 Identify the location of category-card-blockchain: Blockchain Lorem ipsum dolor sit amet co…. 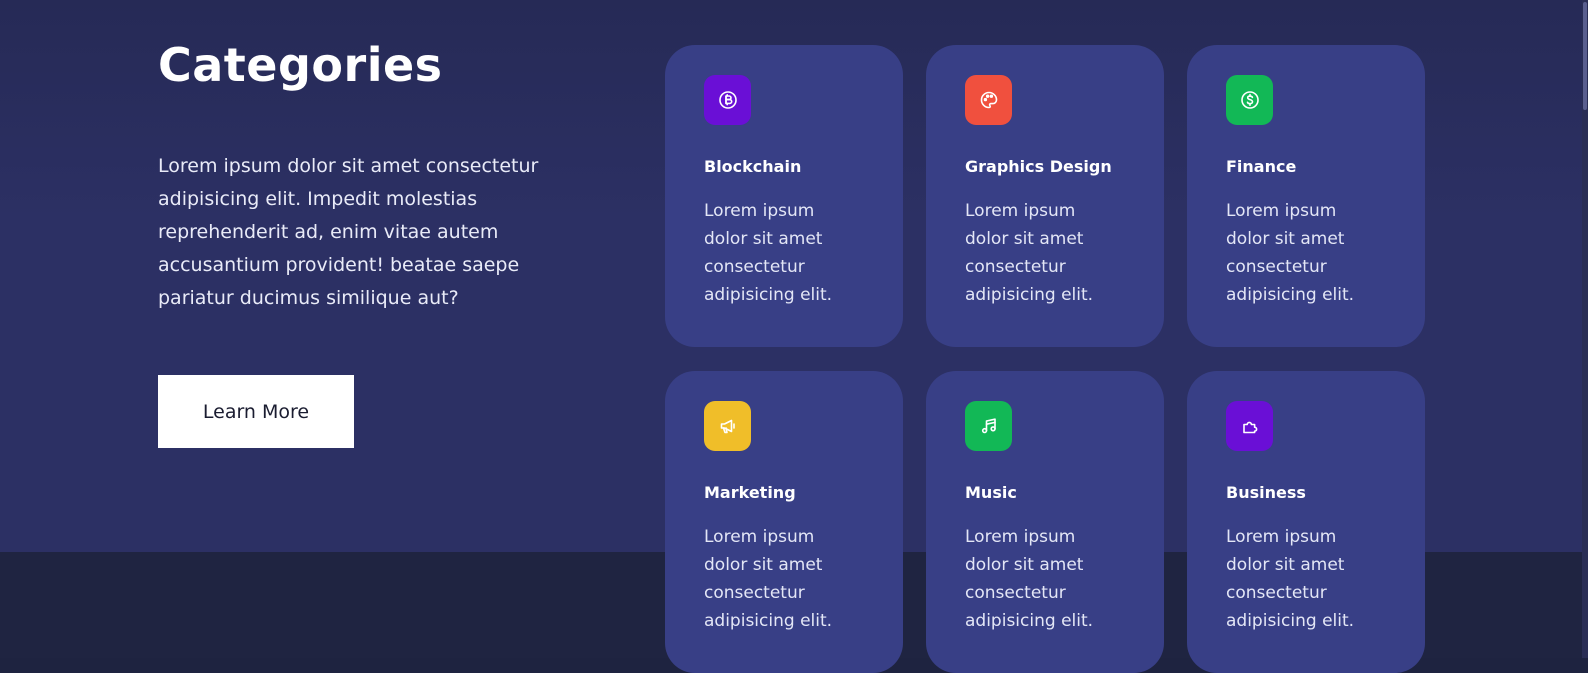
(784, 196).